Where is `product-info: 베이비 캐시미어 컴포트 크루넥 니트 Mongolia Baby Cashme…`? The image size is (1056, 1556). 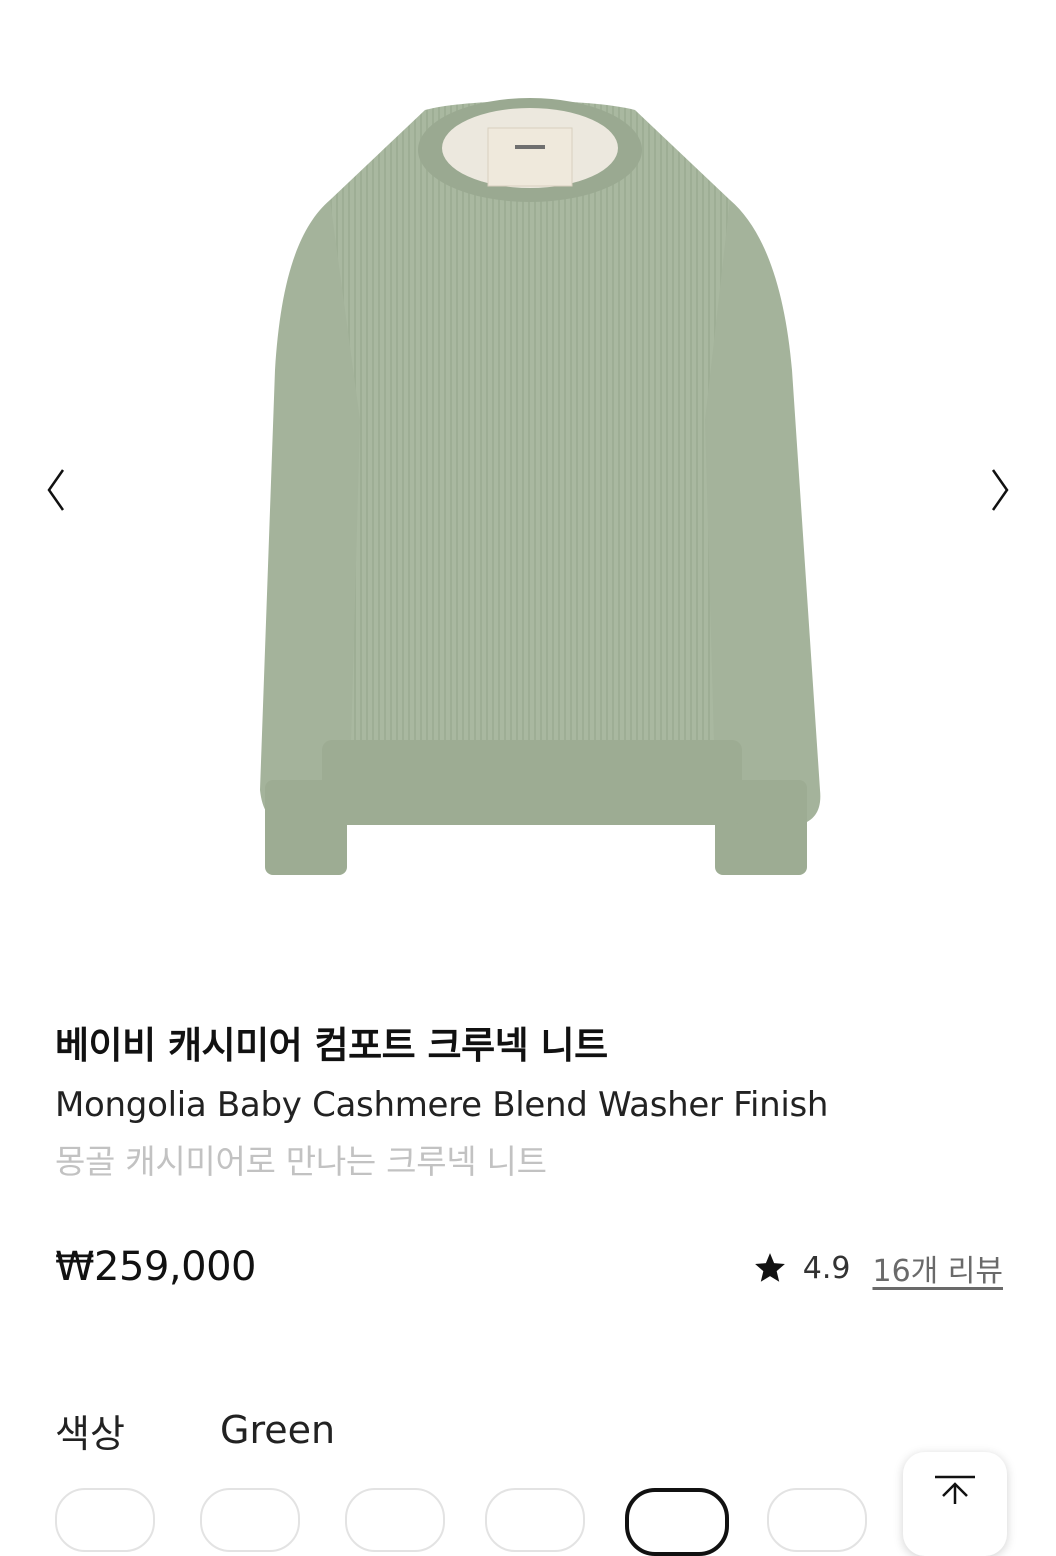 product-info: 베이비 캐시미어 컴포트 크루넥 니트 Mongolia Baby Cashme… is located at coordinates (530, 1104).